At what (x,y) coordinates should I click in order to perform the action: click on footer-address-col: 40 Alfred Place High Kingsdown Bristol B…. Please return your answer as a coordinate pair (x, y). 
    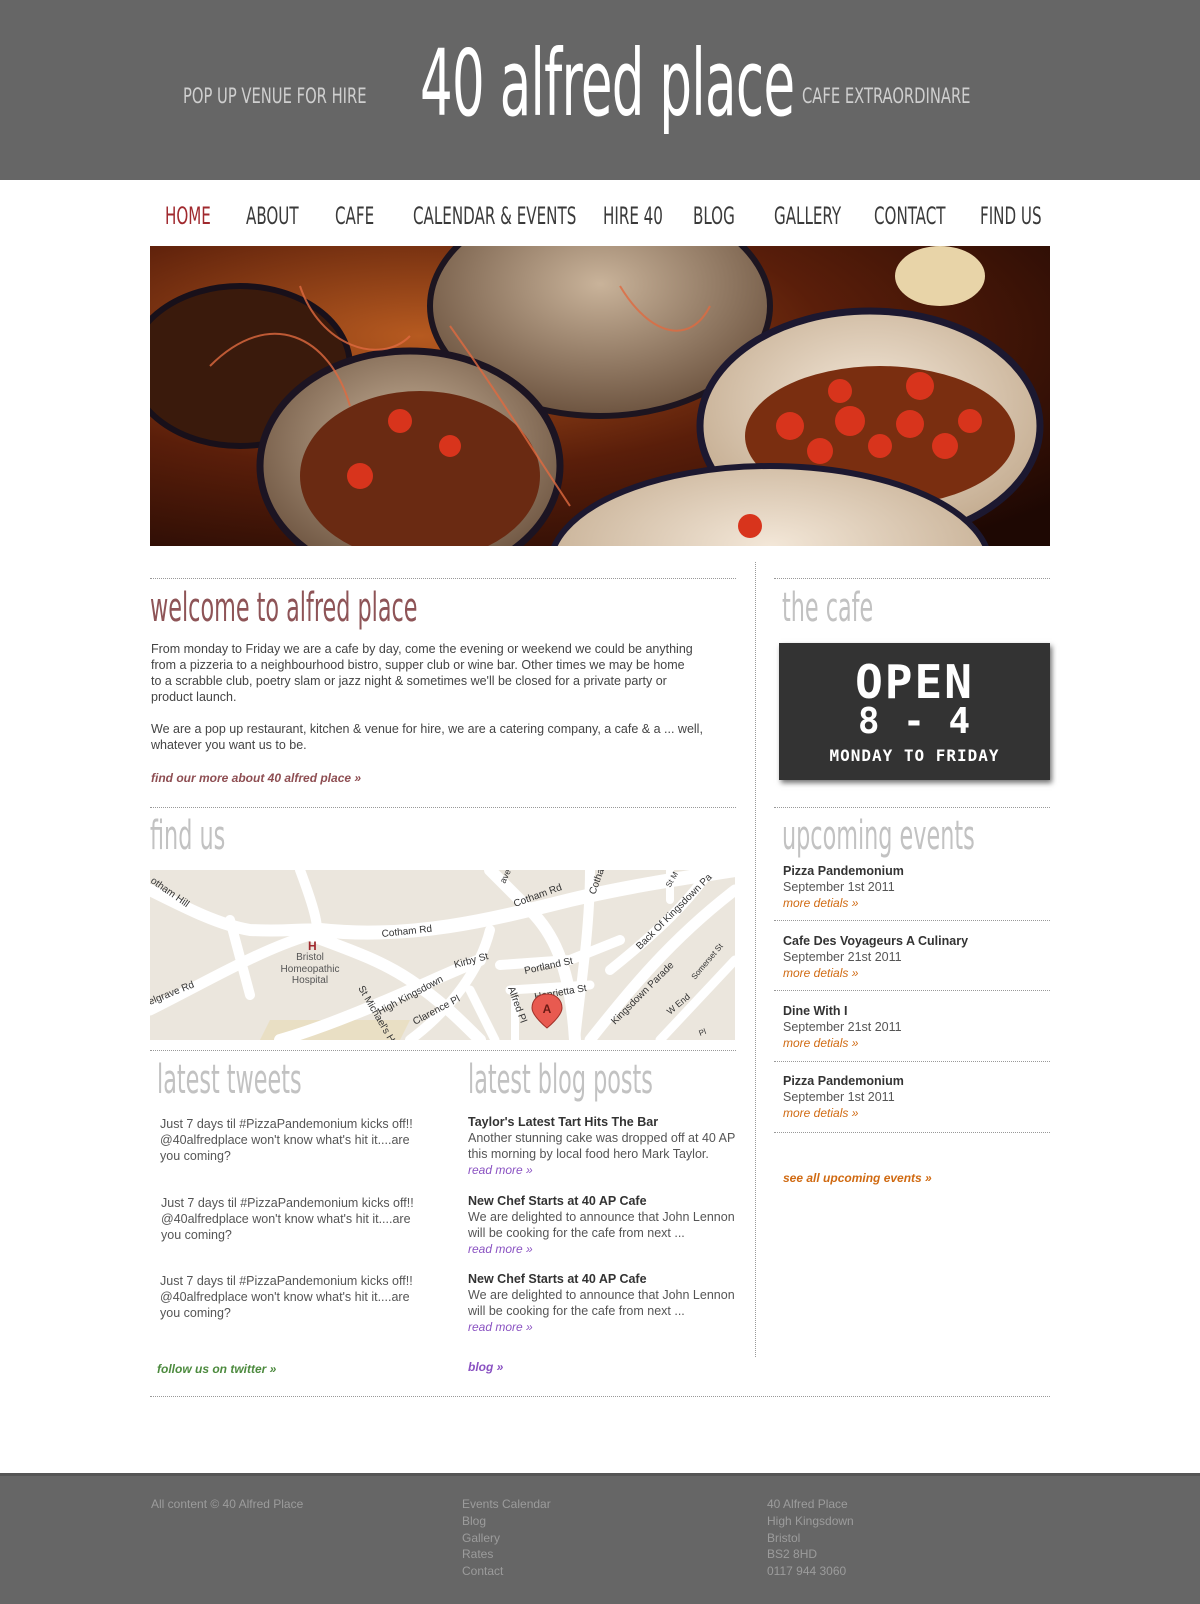
    Looking at the image, I should click on (810, 1538).